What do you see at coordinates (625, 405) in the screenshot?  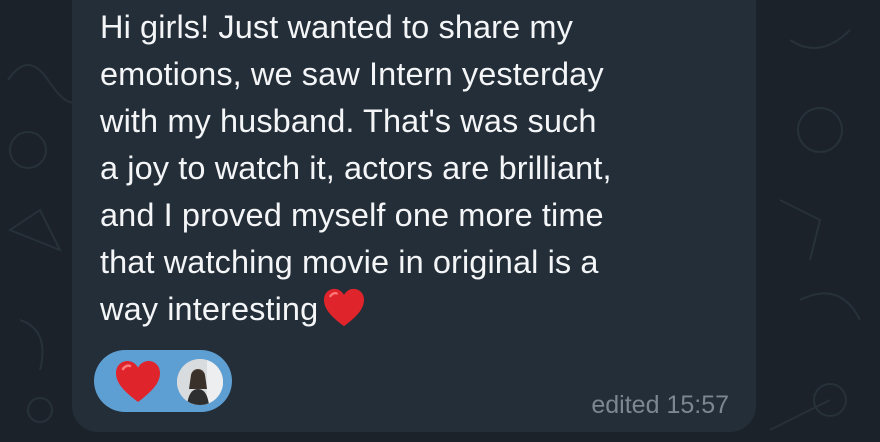 I see `edited-label: edited` at bounding box center [625, 405].